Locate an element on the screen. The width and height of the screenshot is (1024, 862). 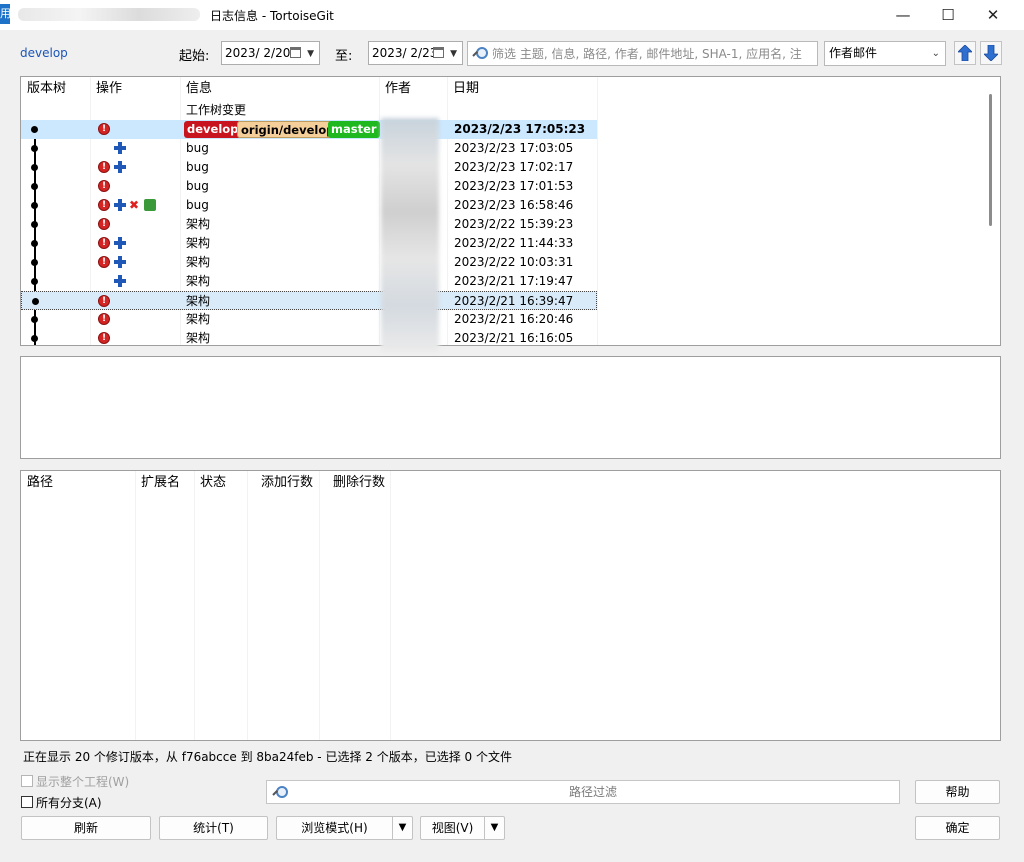
column-header-lines-added: 添加行数 is located at coordinates (284, 483).